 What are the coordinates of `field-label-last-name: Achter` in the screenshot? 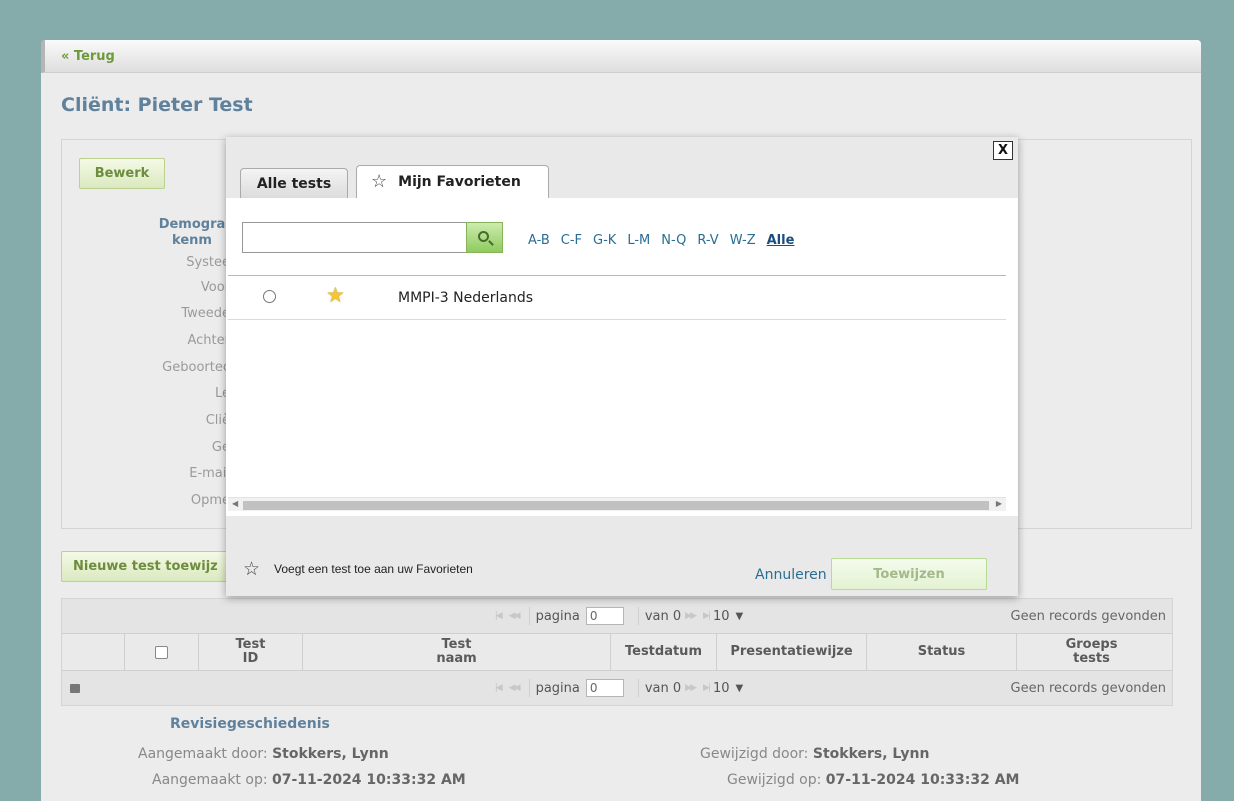 It's located at (209, 340).